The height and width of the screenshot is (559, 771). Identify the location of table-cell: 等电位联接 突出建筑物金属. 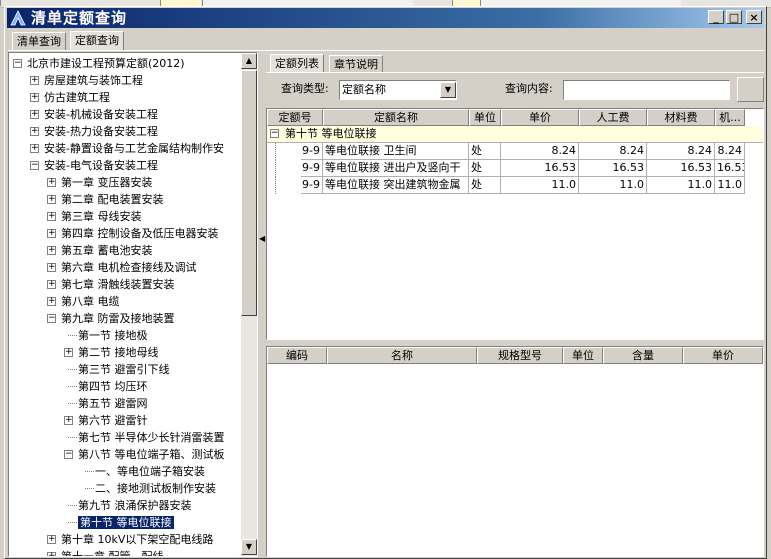
(396, 185).